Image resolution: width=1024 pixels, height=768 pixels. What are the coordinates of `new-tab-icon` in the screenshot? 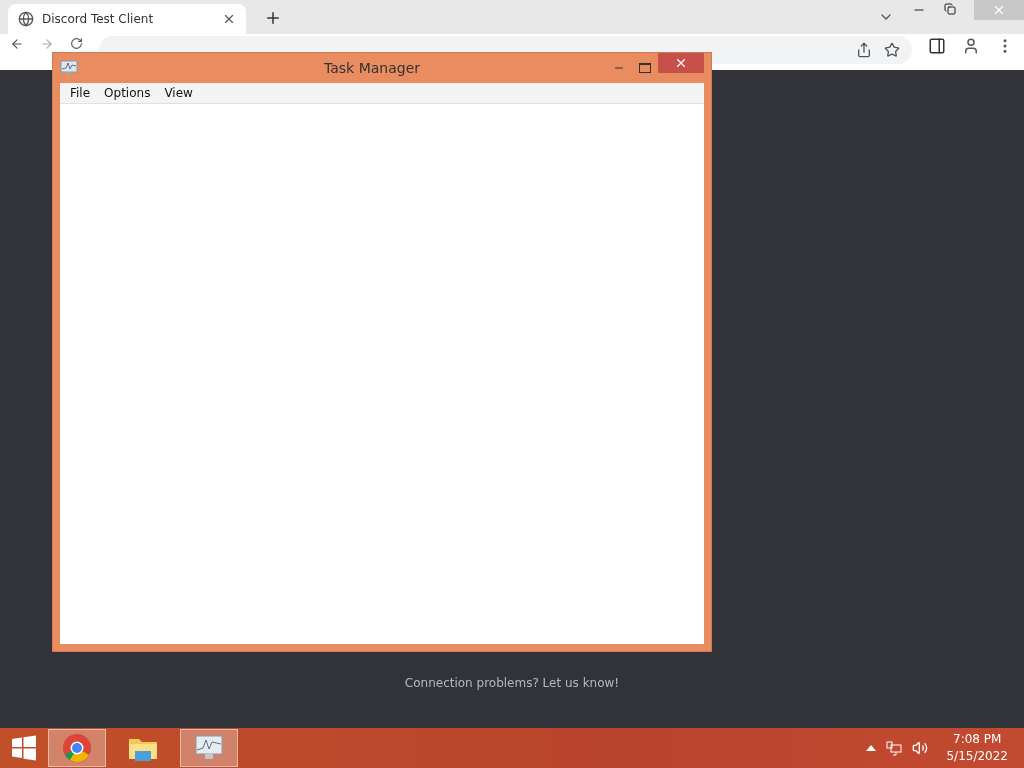 It's located at (273, 18).